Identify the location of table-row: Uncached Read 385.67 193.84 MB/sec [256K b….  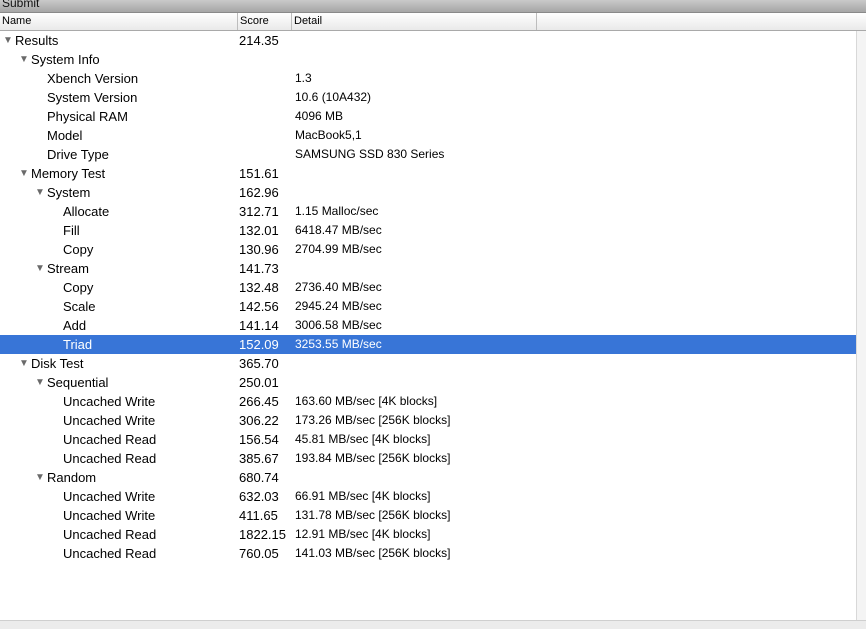
(428, 458).